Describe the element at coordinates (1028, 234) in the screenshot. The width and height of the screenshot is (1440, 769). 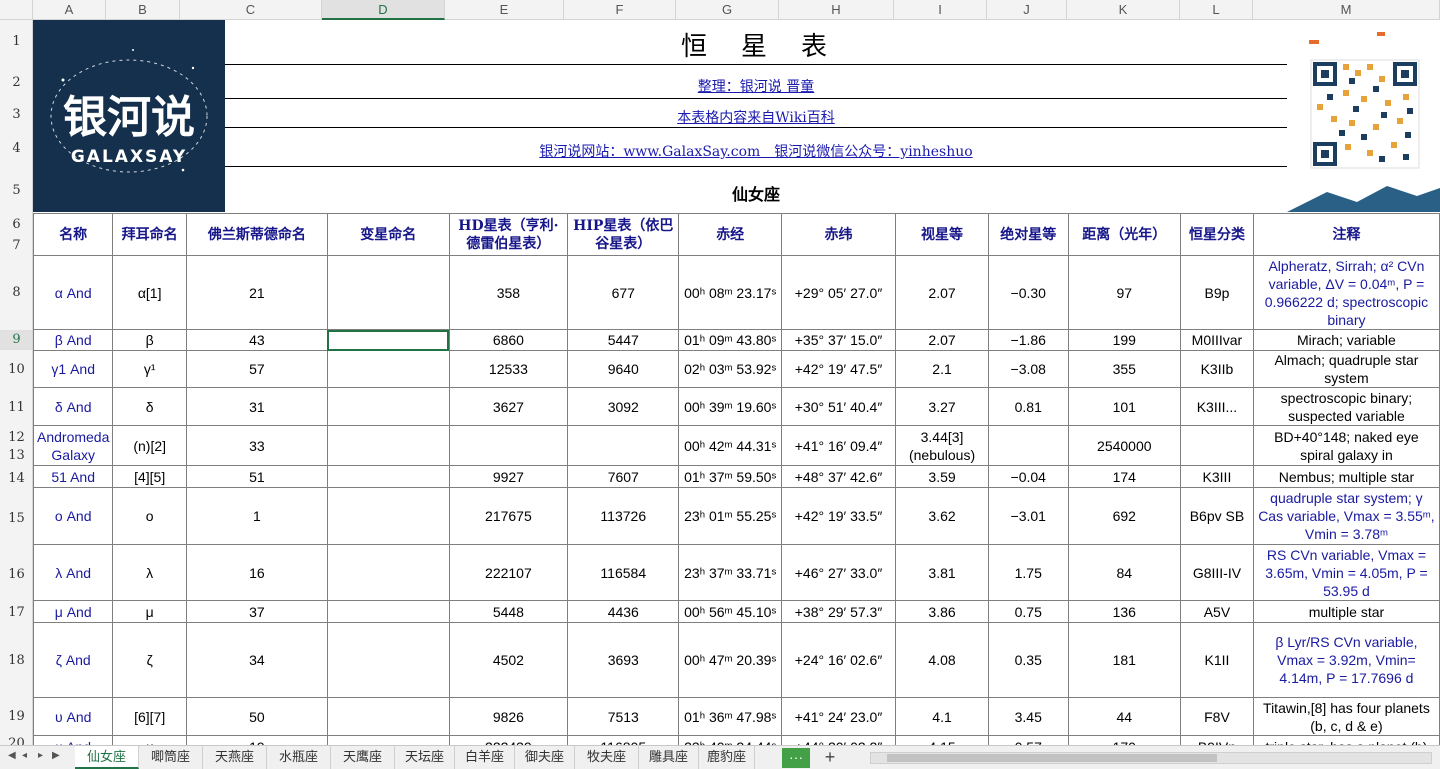
I see `header-cell-amag: 绝对星等` at that location.